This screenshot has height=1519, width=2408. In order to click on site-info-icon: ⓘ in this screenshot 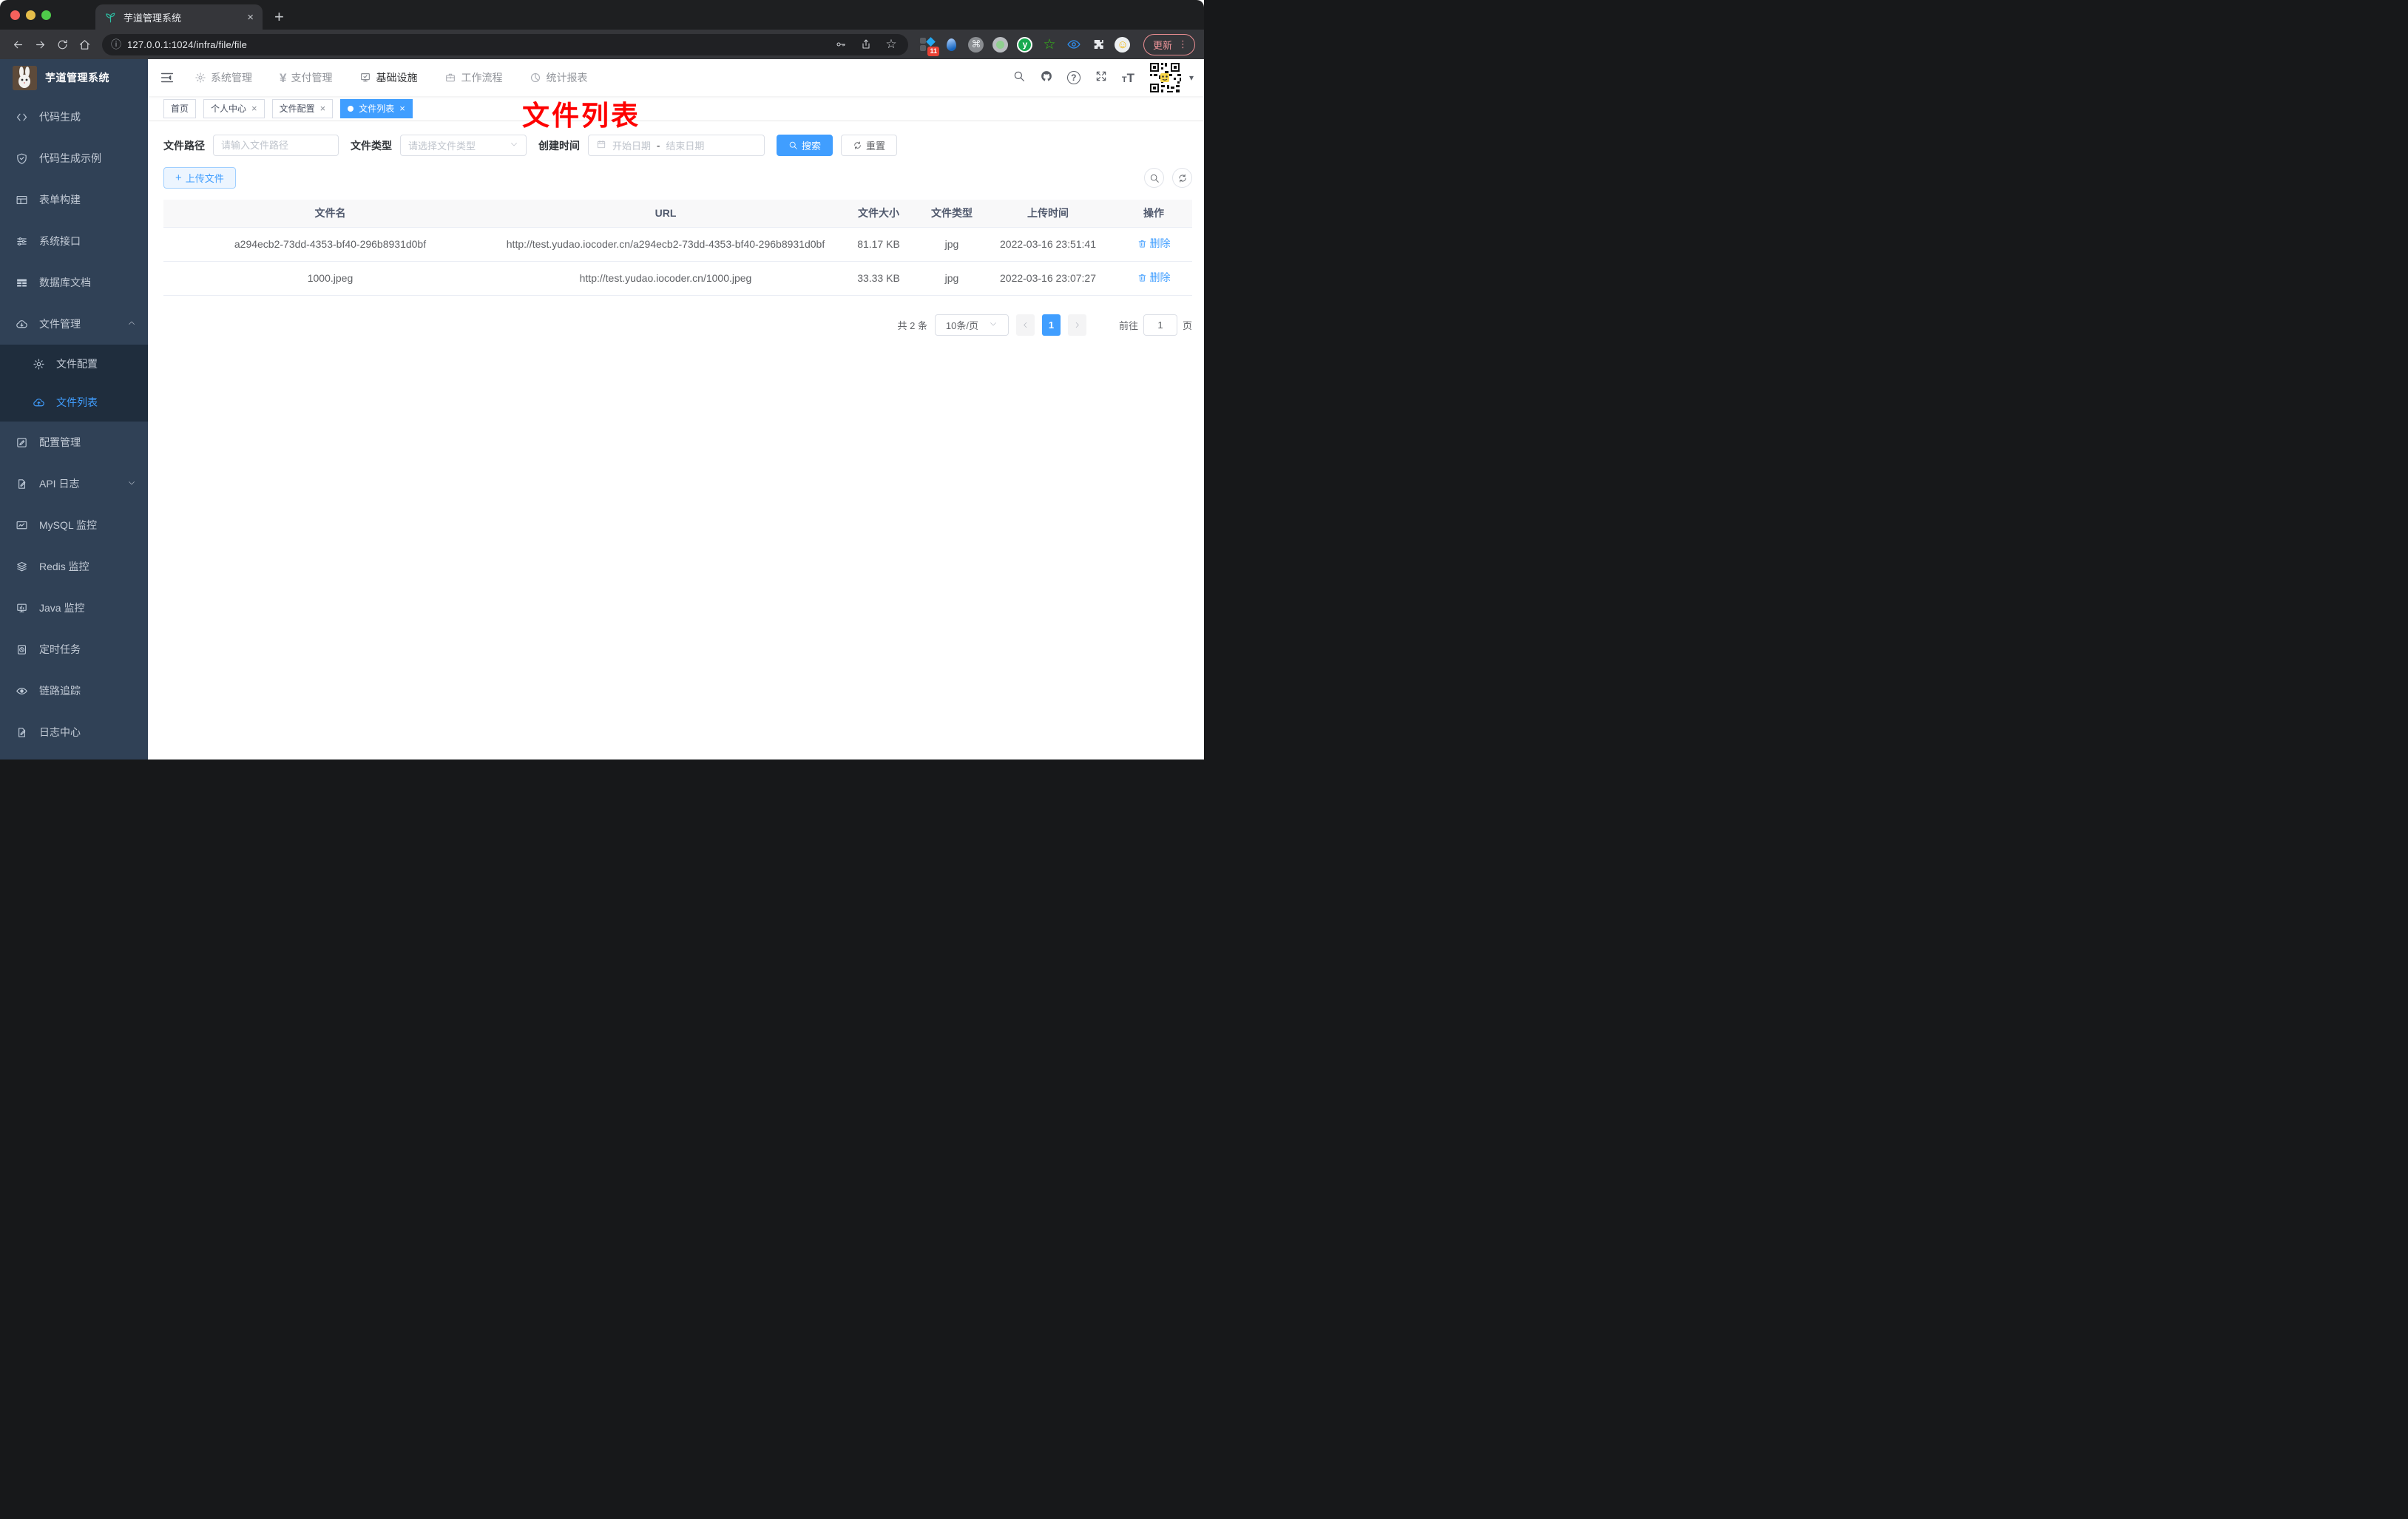, I will do `click(116, 44)`.